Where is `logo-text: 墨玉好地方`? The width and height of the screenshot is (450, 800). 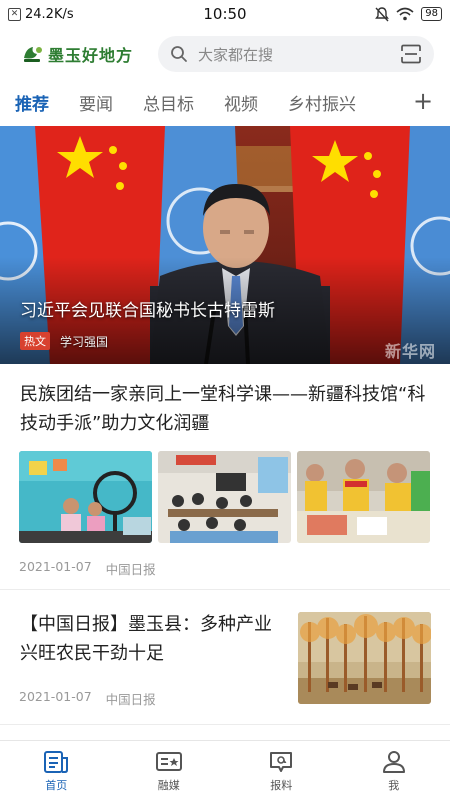
logo-text: 墨玉好地方 is located at coordinates (91, 55).